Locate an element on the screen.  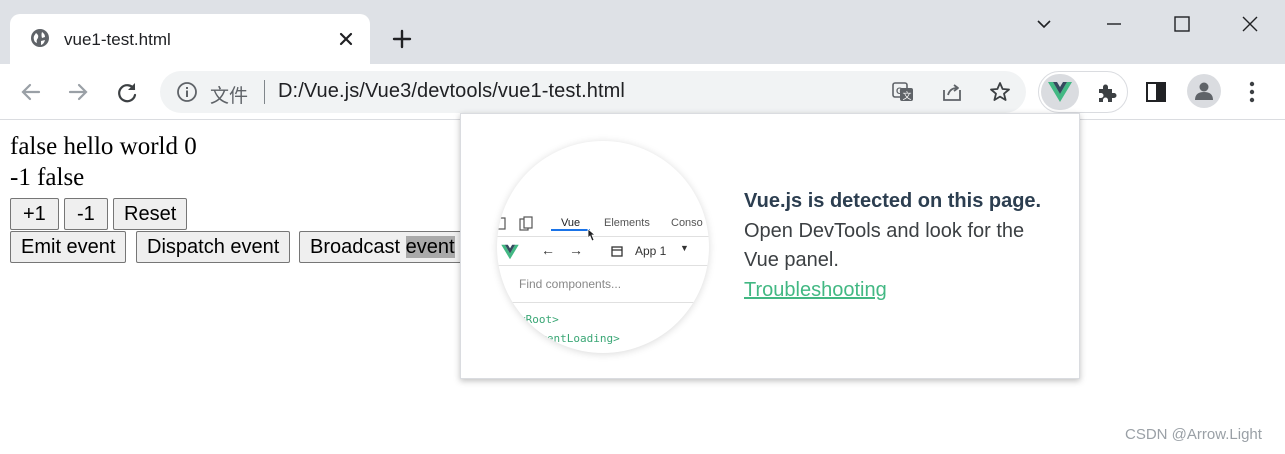
vue-logo-icon is located at coordinates (1060, 92).